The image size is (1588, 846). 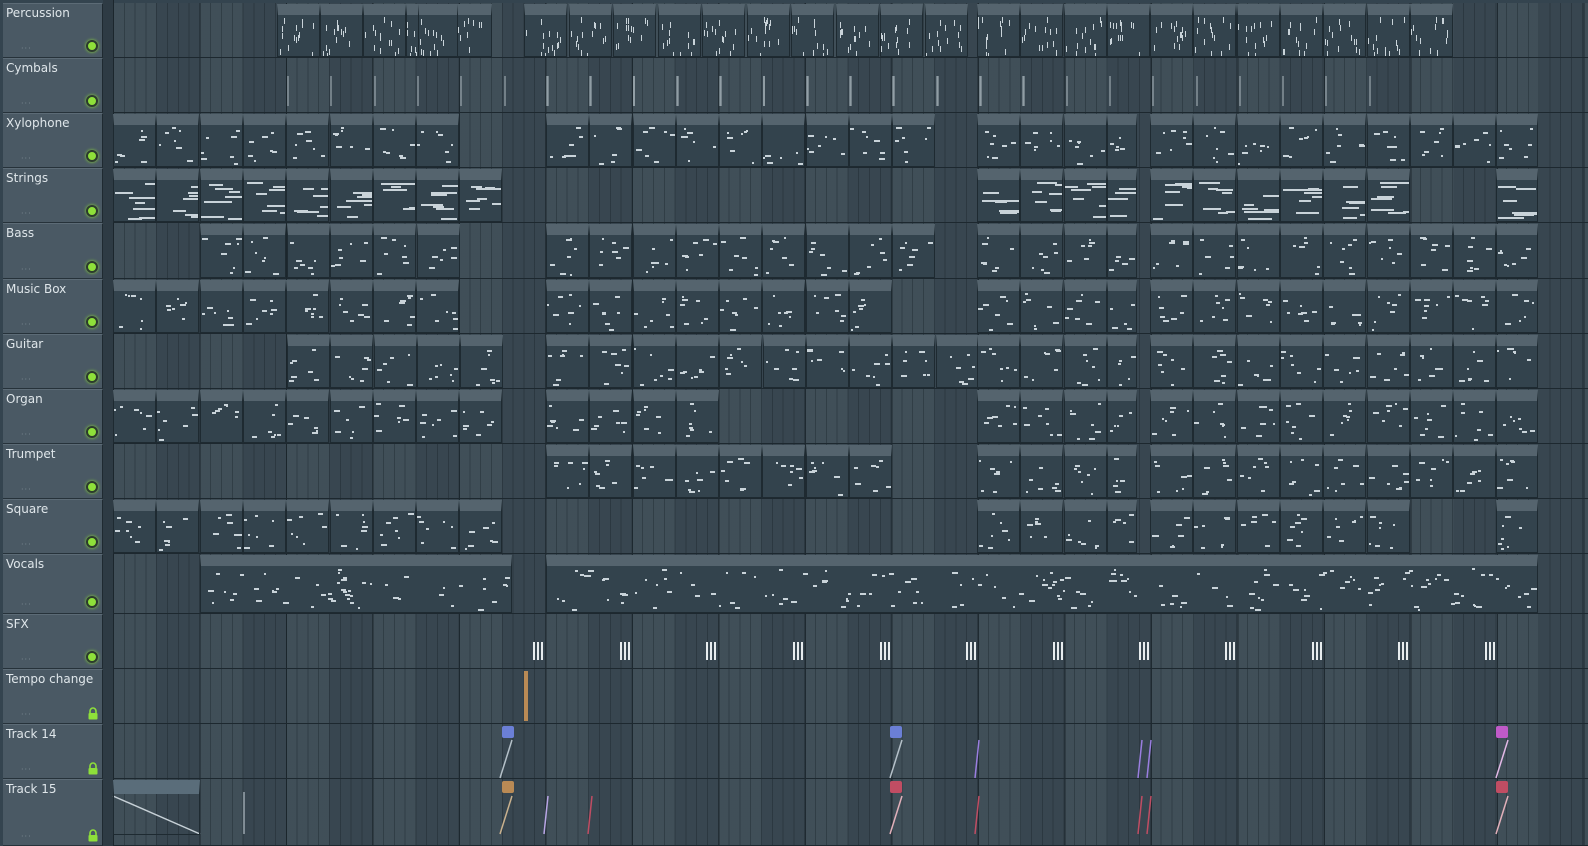 What do you see at coordinates (1517, 195) in the screenshot?
I see `pattern-clip: Pat..0` at bounding box center [1517, 195].